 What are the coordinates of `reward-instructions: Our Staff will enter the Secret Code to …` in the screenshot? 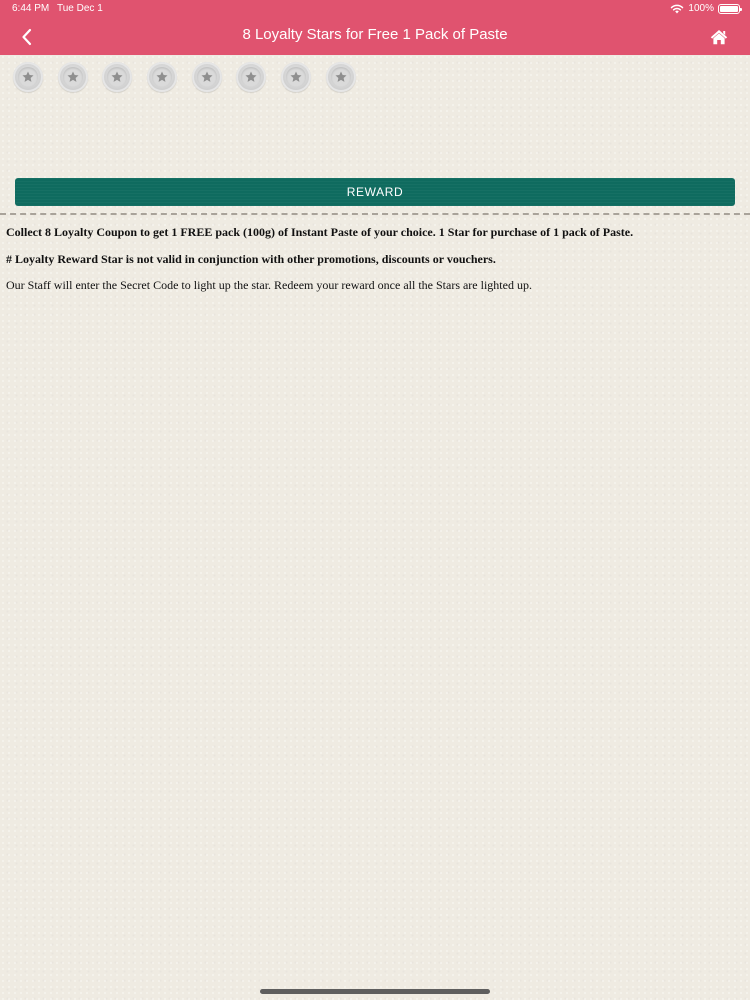 It's located at (269, 285).